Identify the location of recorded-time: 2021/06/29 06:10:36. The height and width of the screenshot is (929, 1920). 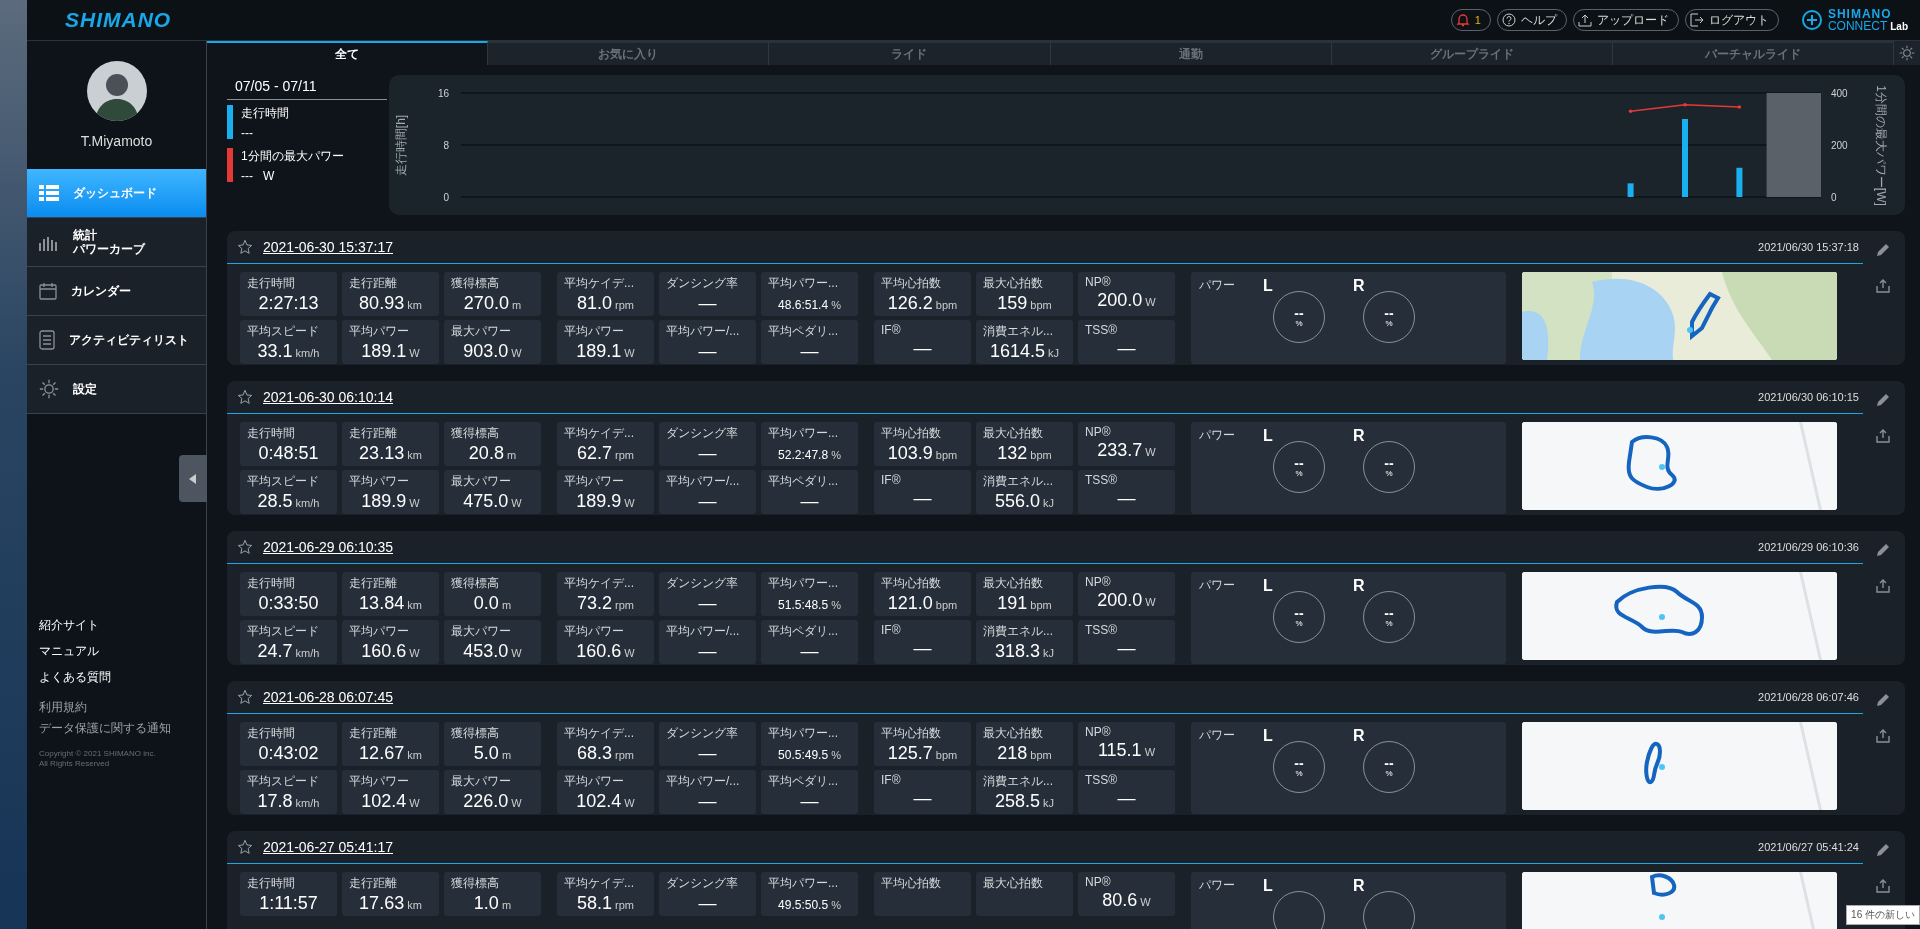
(1808, 547).